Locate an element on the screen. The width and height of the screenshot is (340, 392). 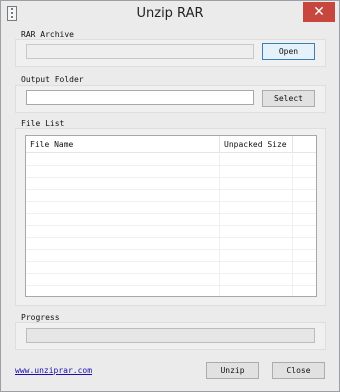
output-folder-field is located at coordinates (140, 100).